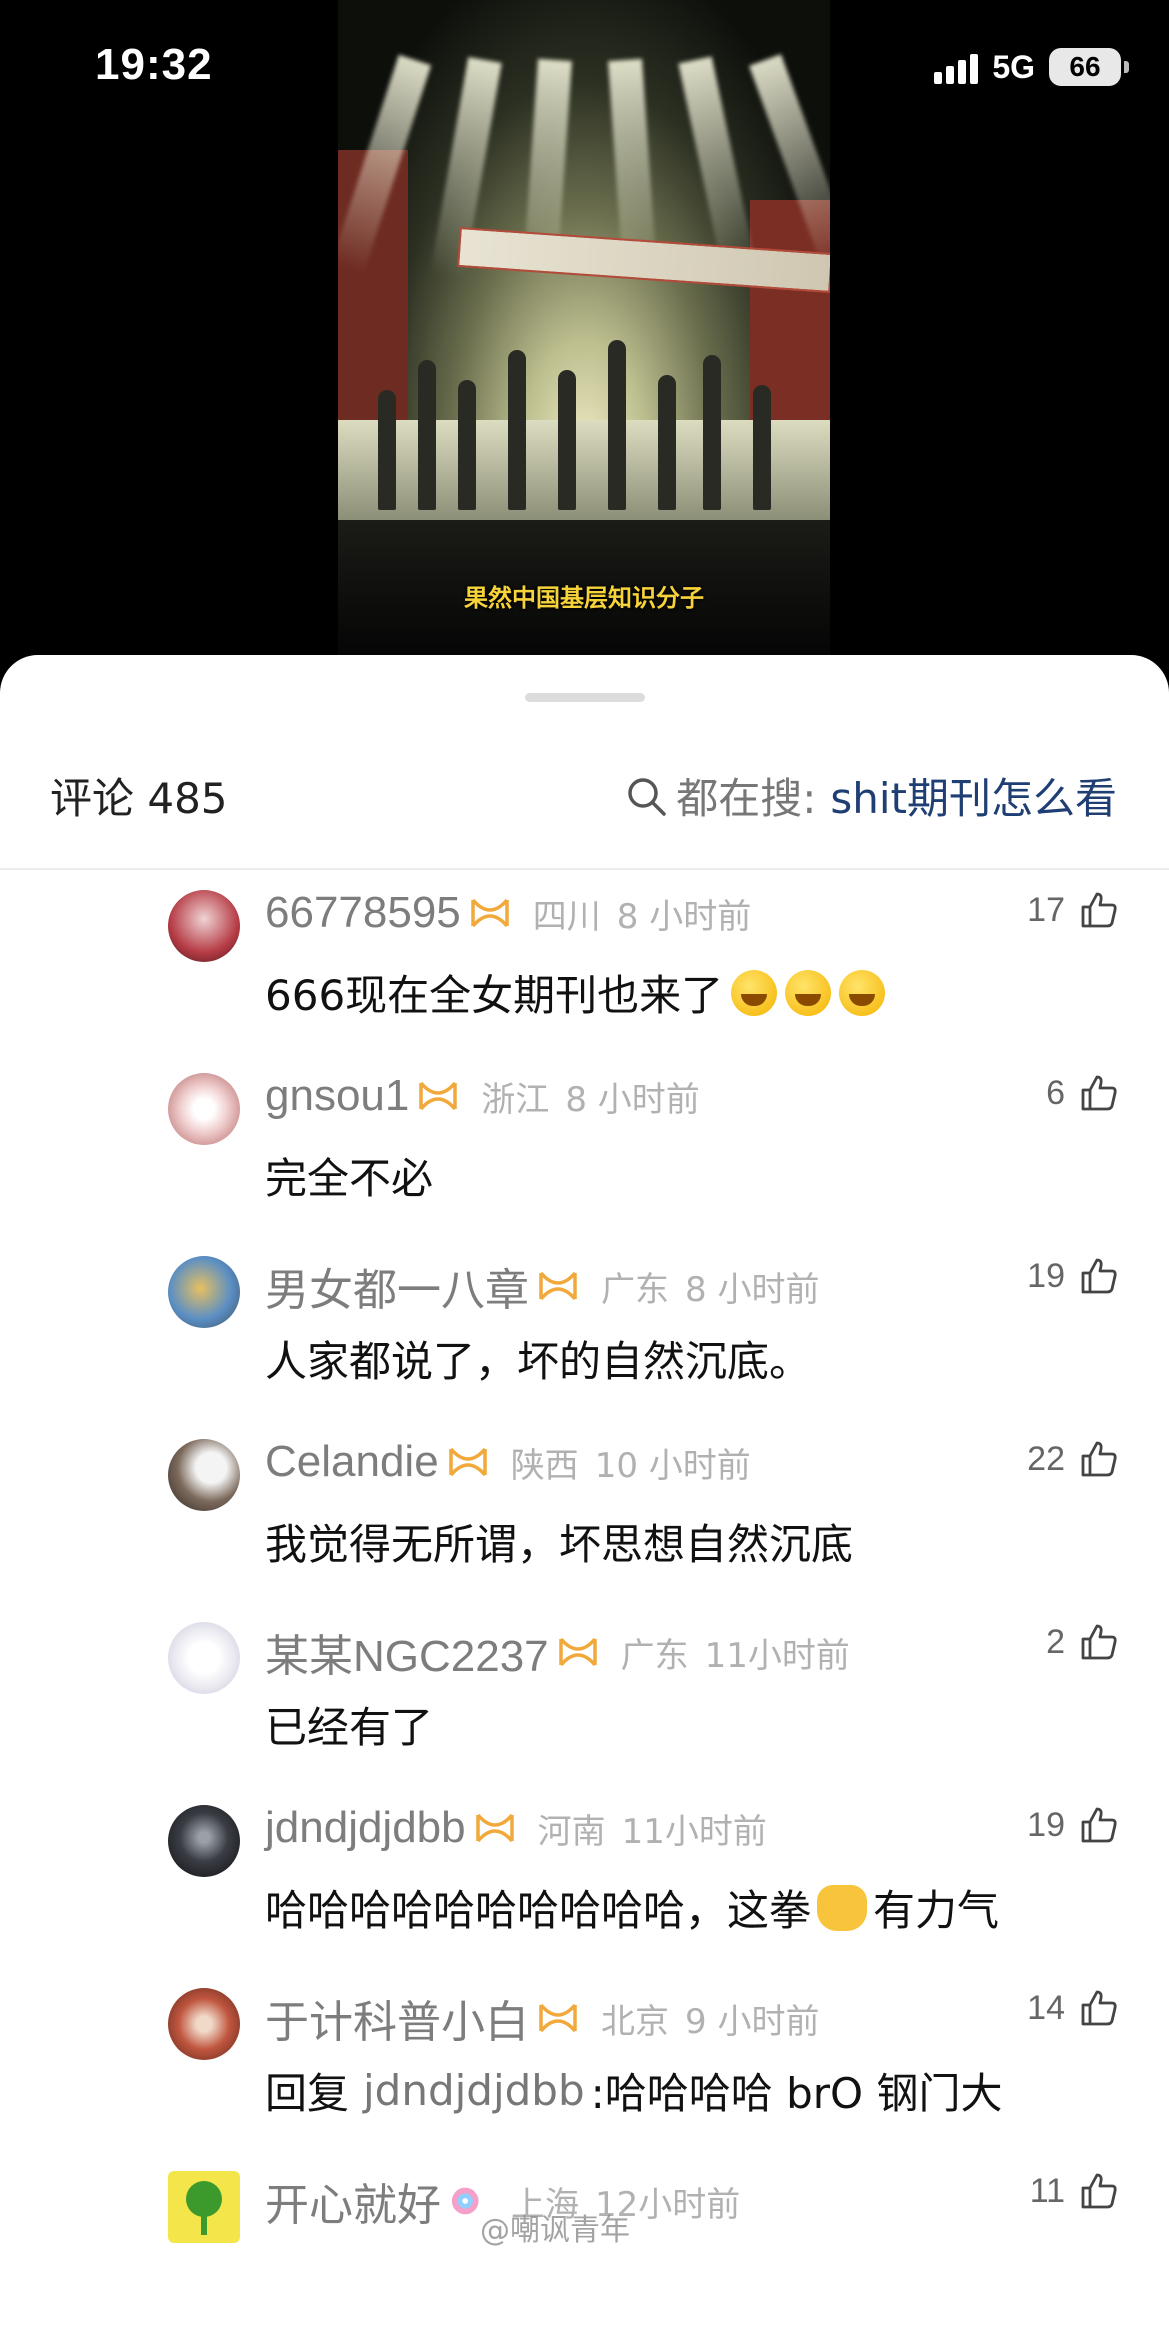 The height and width of the screenshot is (2351, 1169). What do you see at coordinates (1013, 66) in the screenshot?
I see `network-type: 5G` at bounding box center [1013, 66].